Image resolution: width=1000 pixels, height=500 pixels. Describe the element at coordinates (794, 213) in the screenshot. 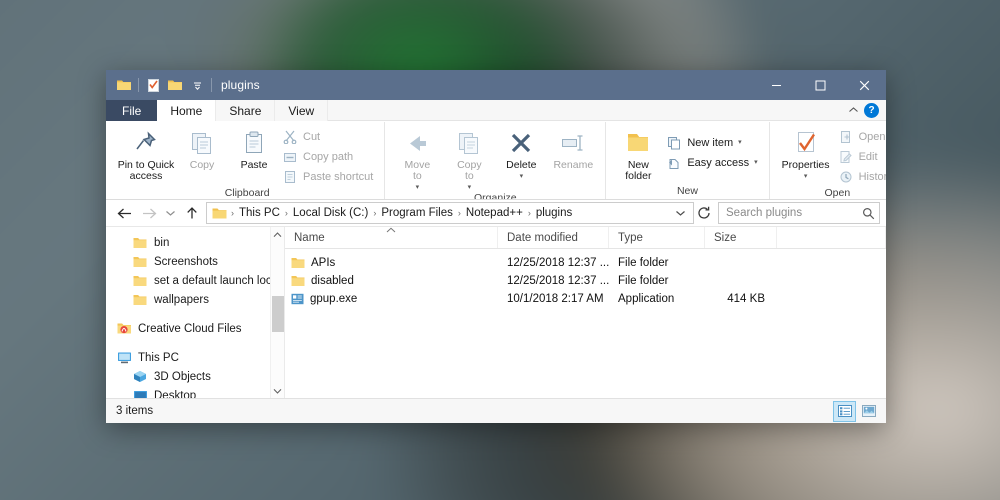

I see `search-input: Search plugins` at that location.